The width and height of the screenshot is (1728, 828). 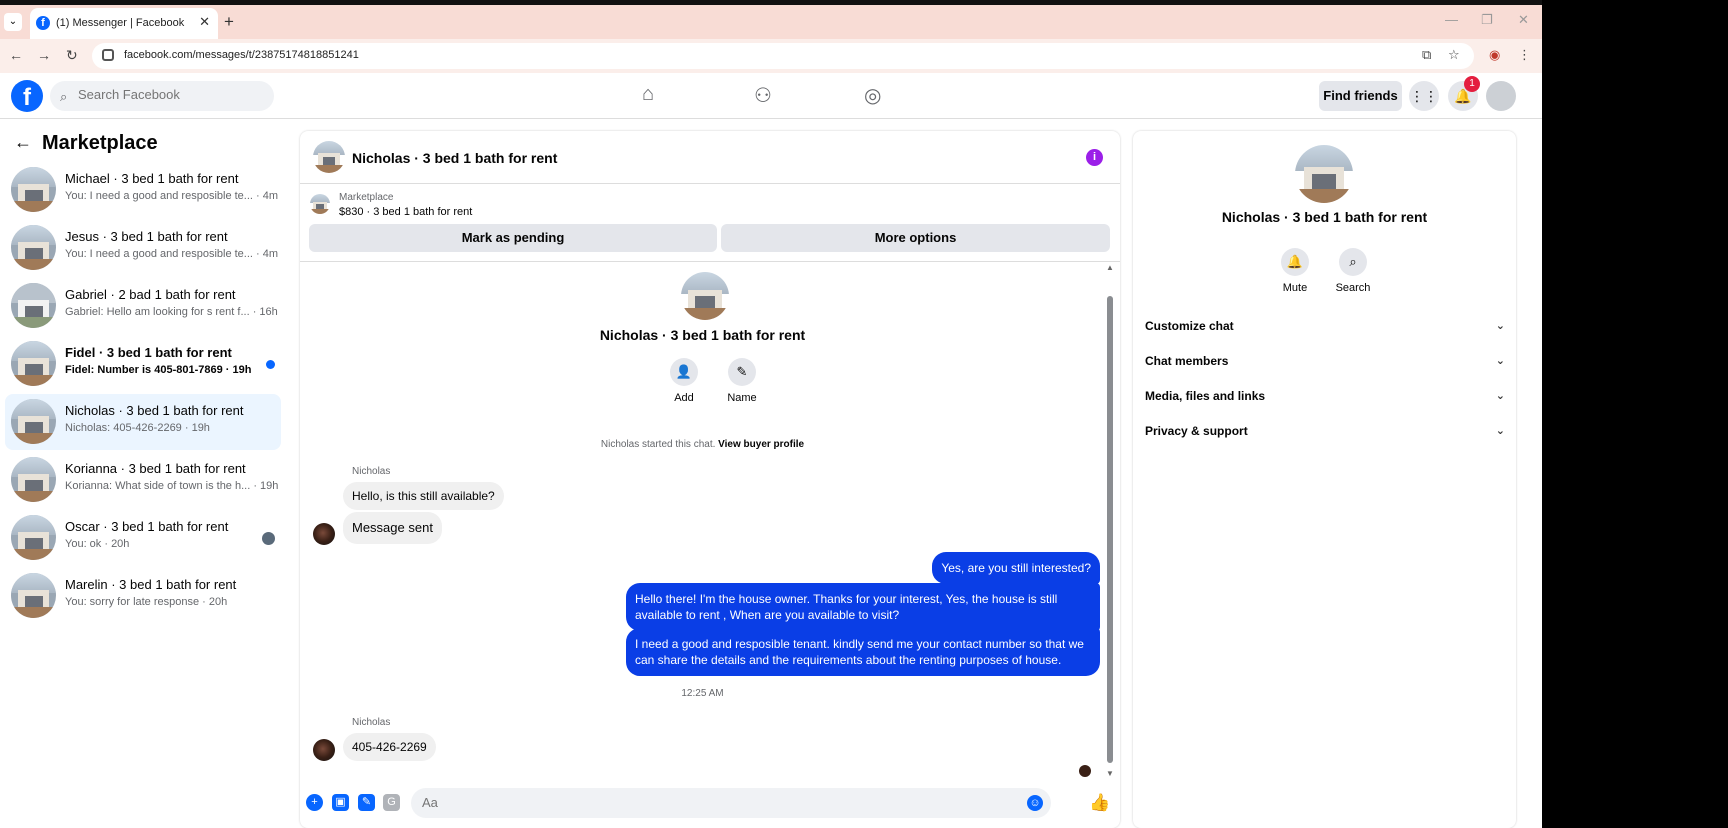 I want to click on add-people-action: 👤 Add, so click(x=684, y=381).